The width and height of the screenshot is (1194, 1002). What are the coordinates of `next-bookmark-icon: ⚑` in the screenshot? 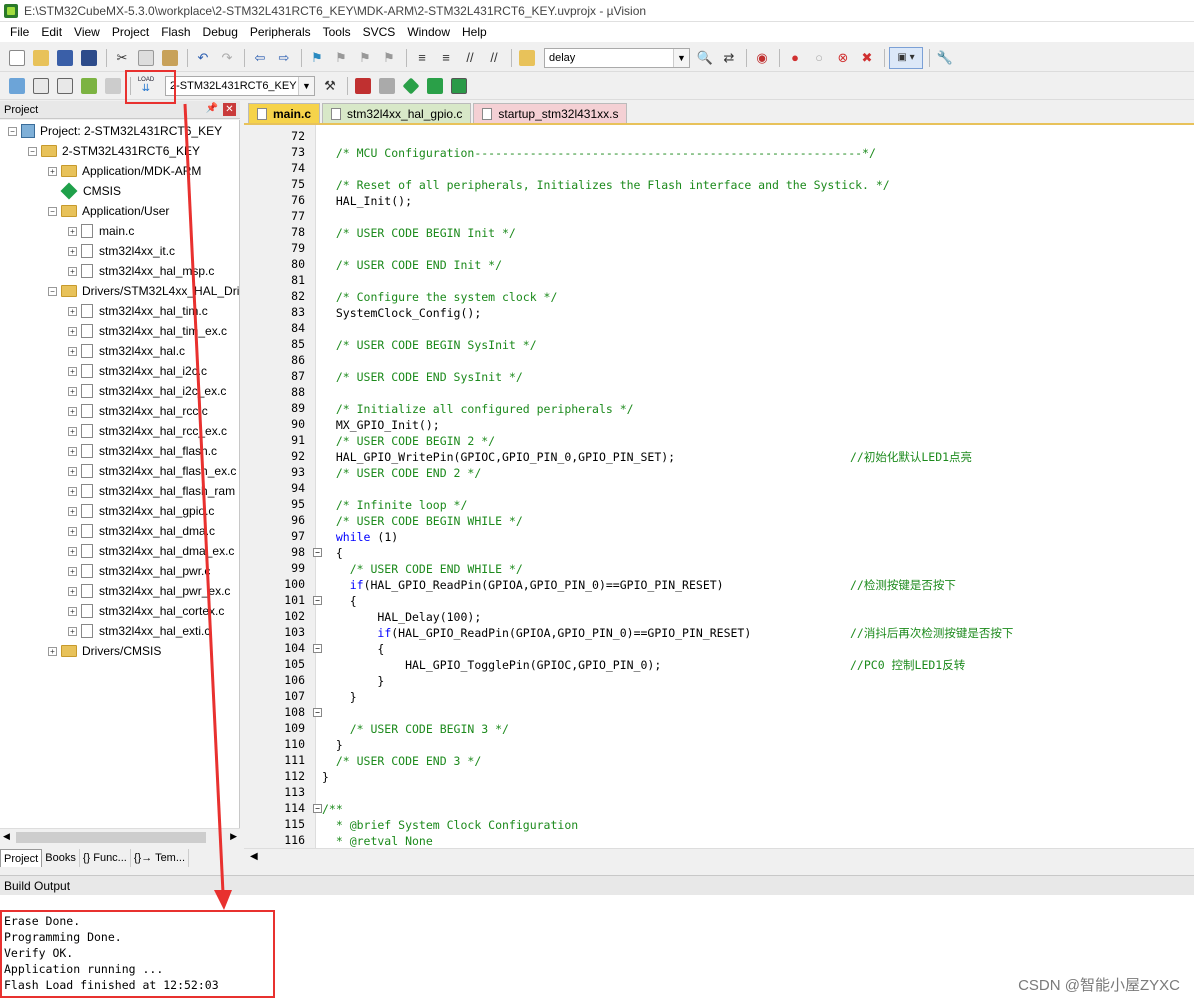 It's located at (365, 58).